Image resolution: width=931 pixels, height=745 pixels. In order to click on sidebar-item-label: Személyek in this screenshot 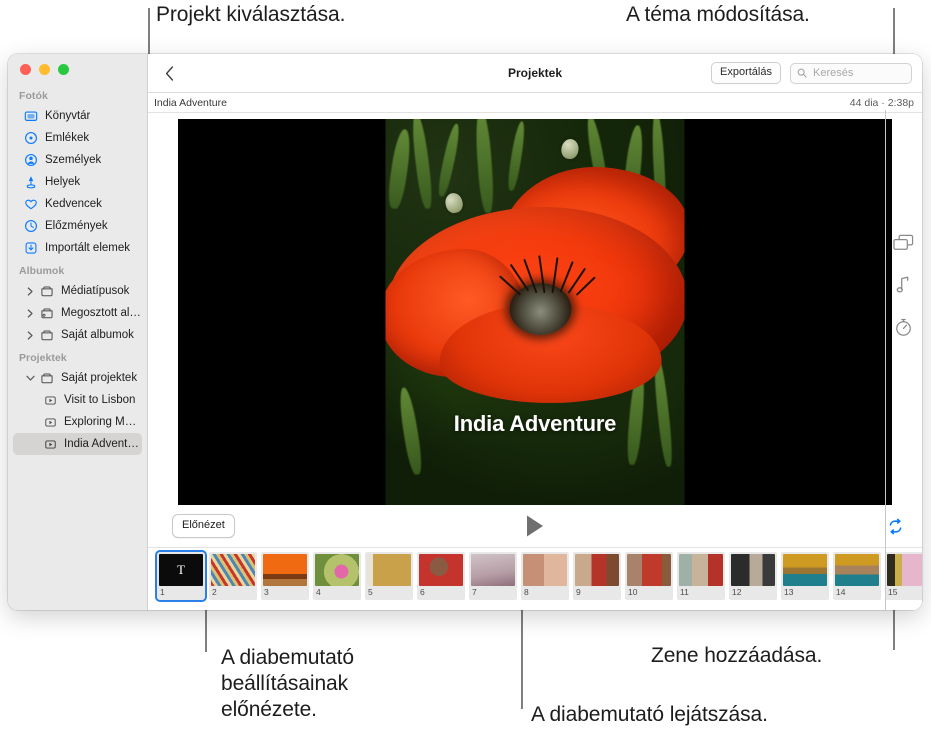, I will do `click(73, 160)`.